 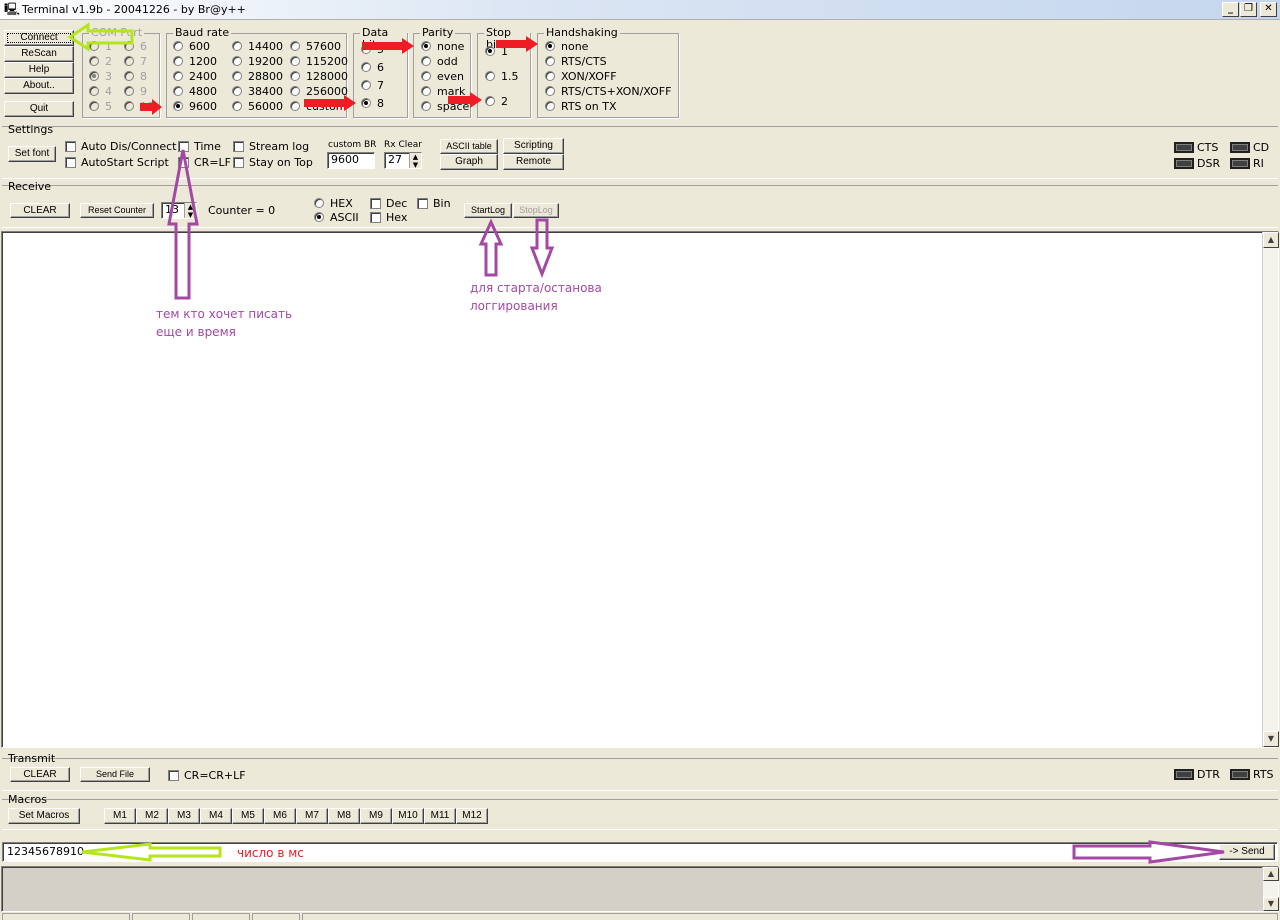 I want to click on purple-arrow-startlog, so click(x=491, y=247).